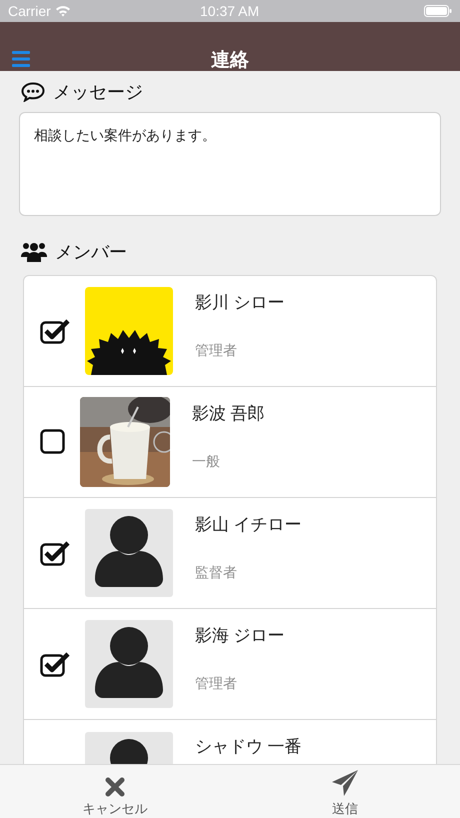  I want to click on clock-label: 10:37 AM, so click(230, 11).